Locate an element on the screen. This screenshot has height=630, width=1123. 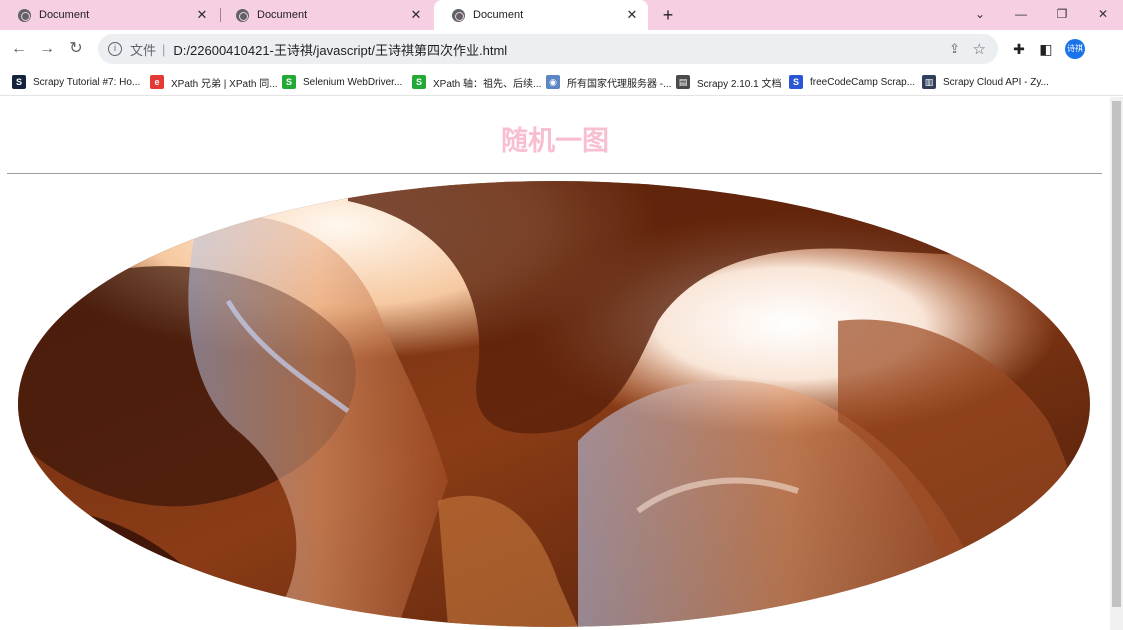
tab-search-chevron-icon: ⌄ is located at coordinates (980, 15).